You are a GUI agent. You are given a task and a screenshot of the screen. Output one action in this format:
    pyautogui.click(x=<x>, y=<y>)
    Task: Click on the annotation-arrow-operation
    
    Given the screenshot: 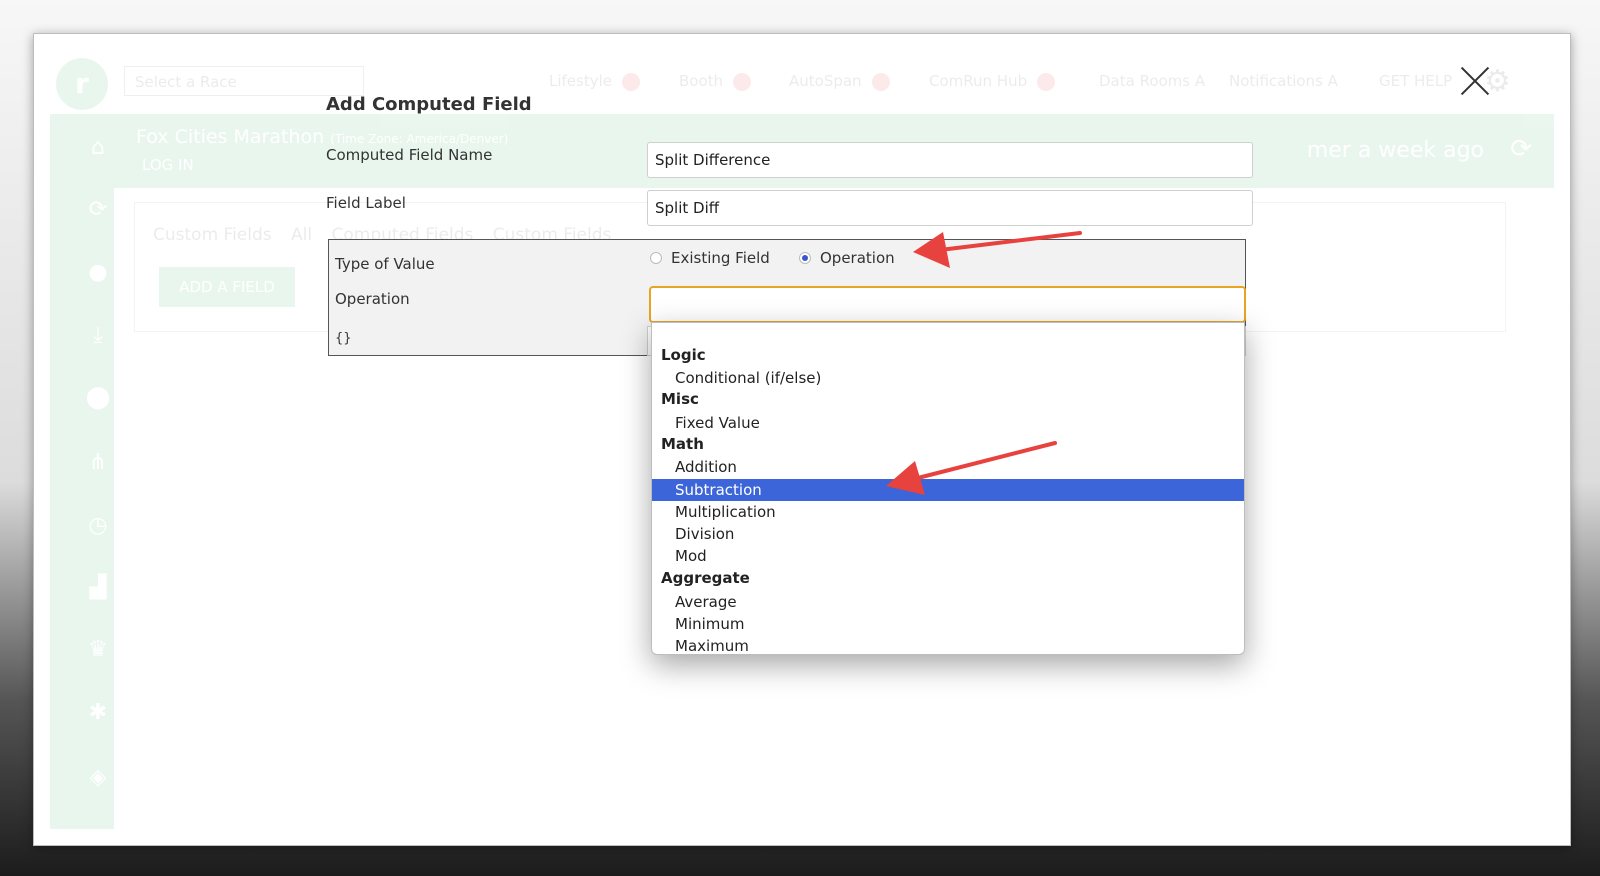 What is the action you would take?
    pyautogui.click(x=997, y=249)
    